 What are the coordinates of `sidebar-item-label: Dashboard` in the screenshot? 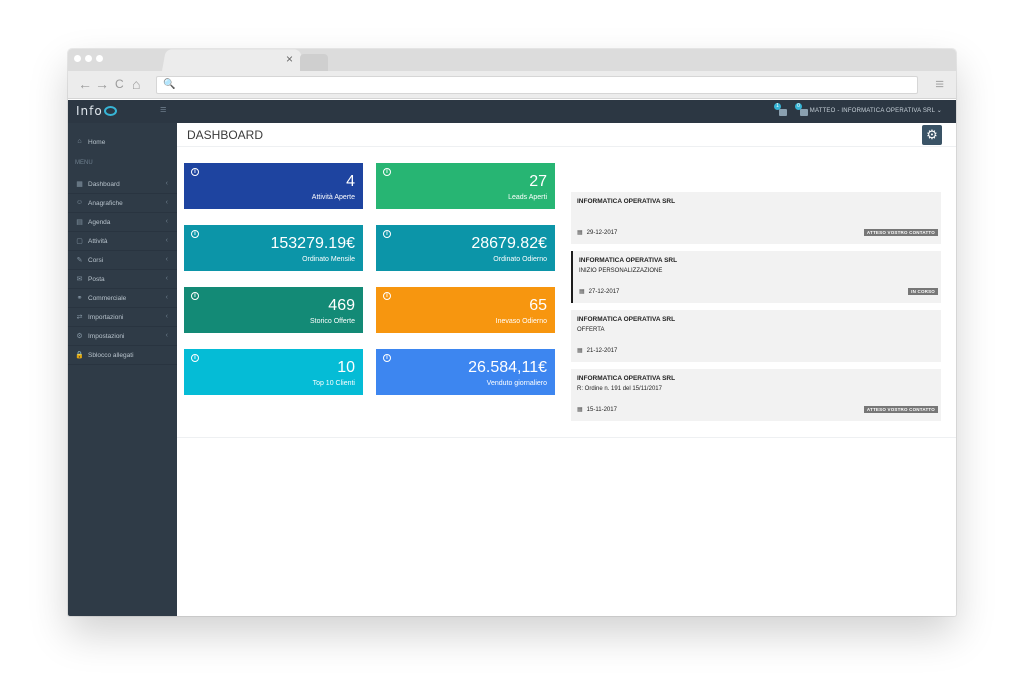 It's located at (104, 184).